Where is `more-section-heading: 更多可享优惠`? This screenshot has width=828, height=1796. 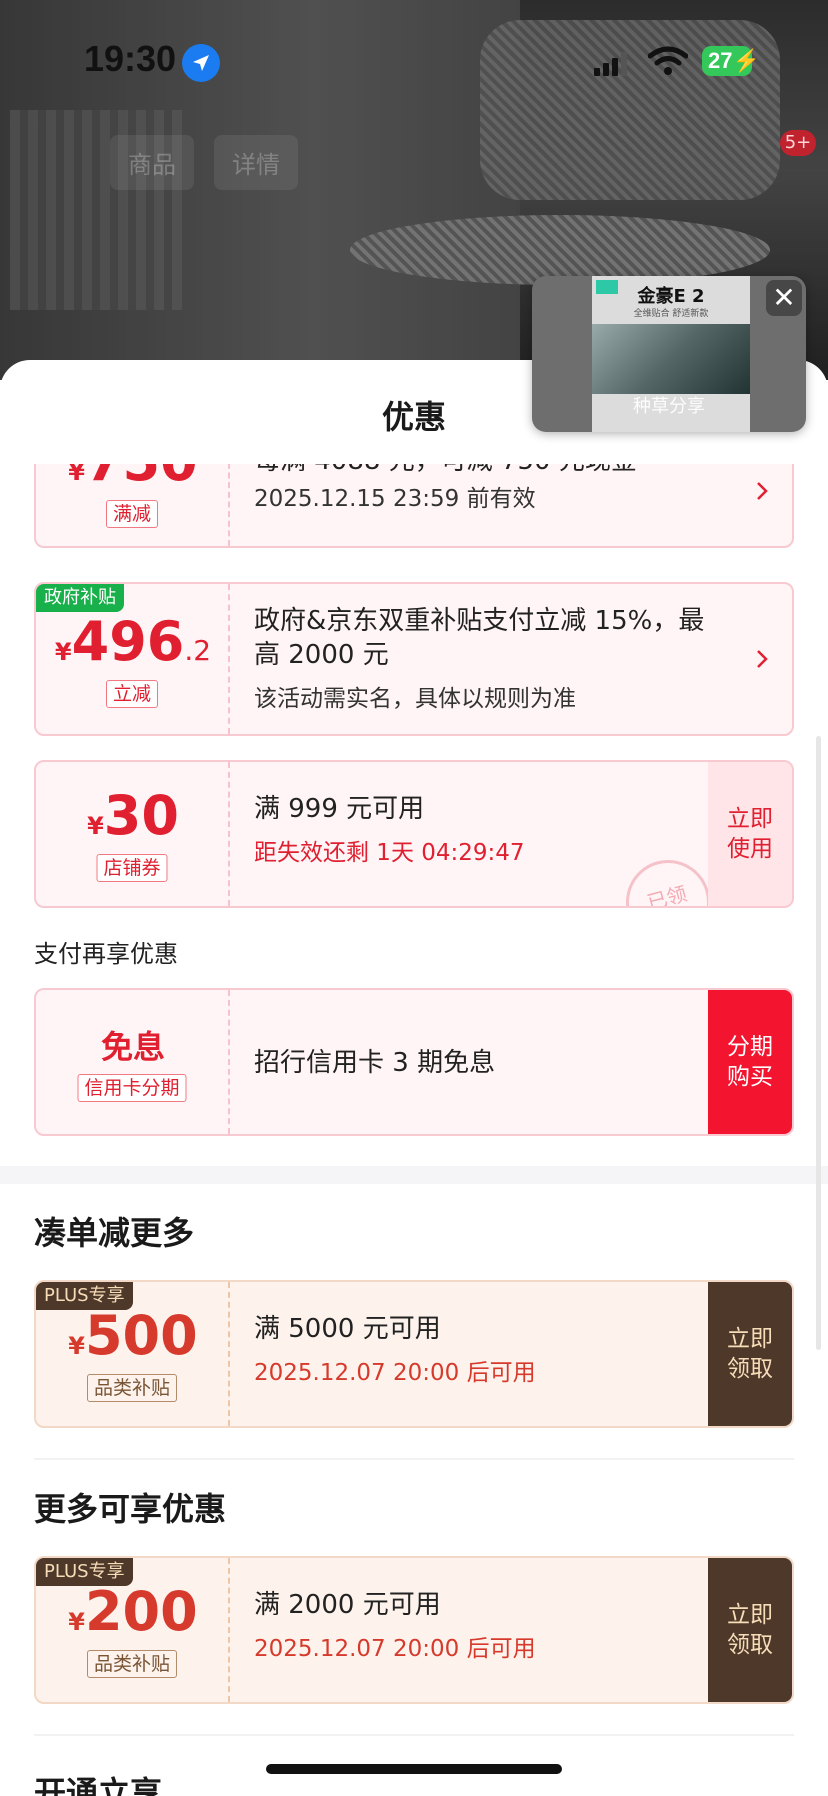 more-section-heading: 更多可享优惠 is located at coordinates (130, 1509).